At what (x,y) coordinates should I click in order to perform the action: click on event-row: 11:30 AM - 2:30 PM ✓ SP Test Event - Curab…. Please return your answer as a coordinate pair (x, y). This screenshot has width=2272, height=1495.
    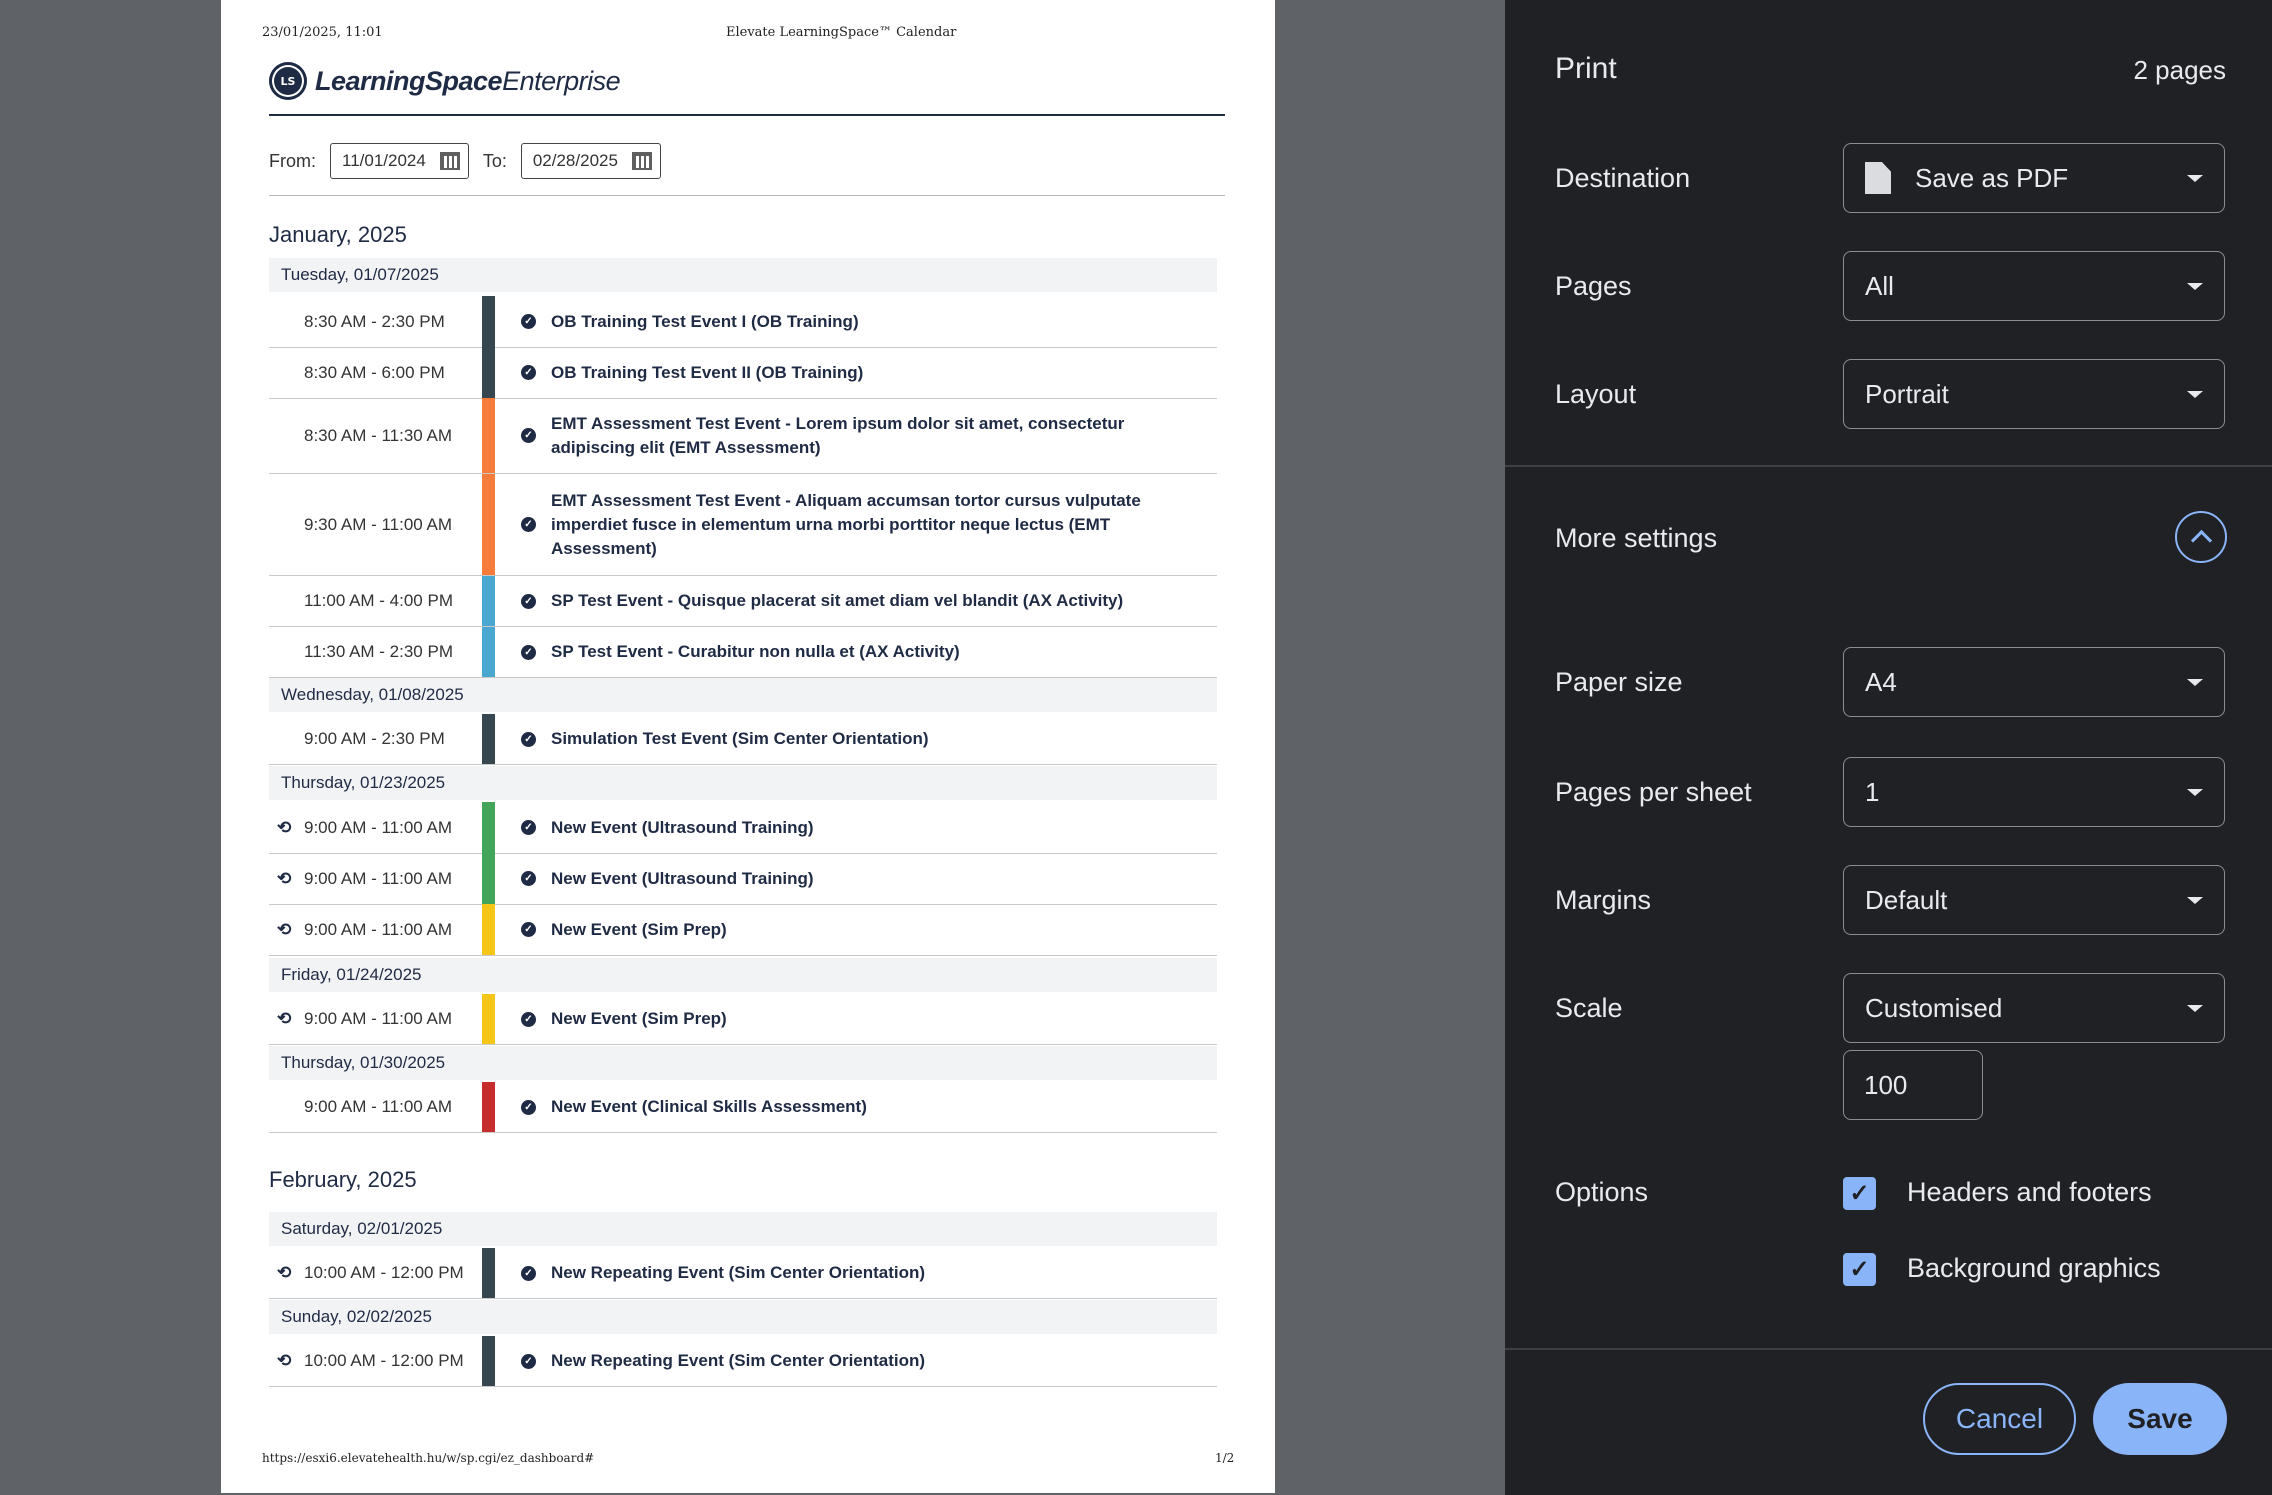
    Looking at the image, I should click on (743, 652).